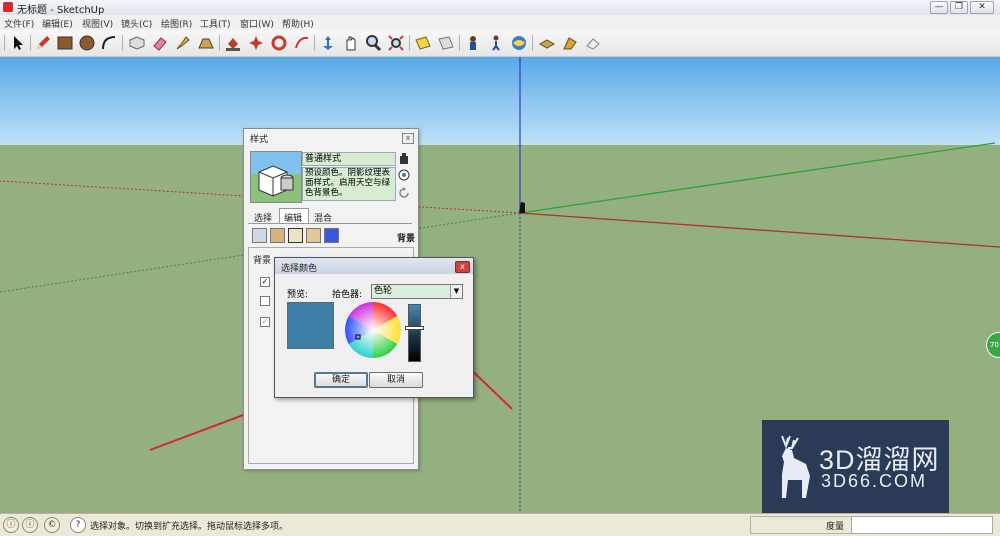 The height and width of the screenshot is (536, 1000). I want to click on brightness-slider-handle, so click(414, 328).